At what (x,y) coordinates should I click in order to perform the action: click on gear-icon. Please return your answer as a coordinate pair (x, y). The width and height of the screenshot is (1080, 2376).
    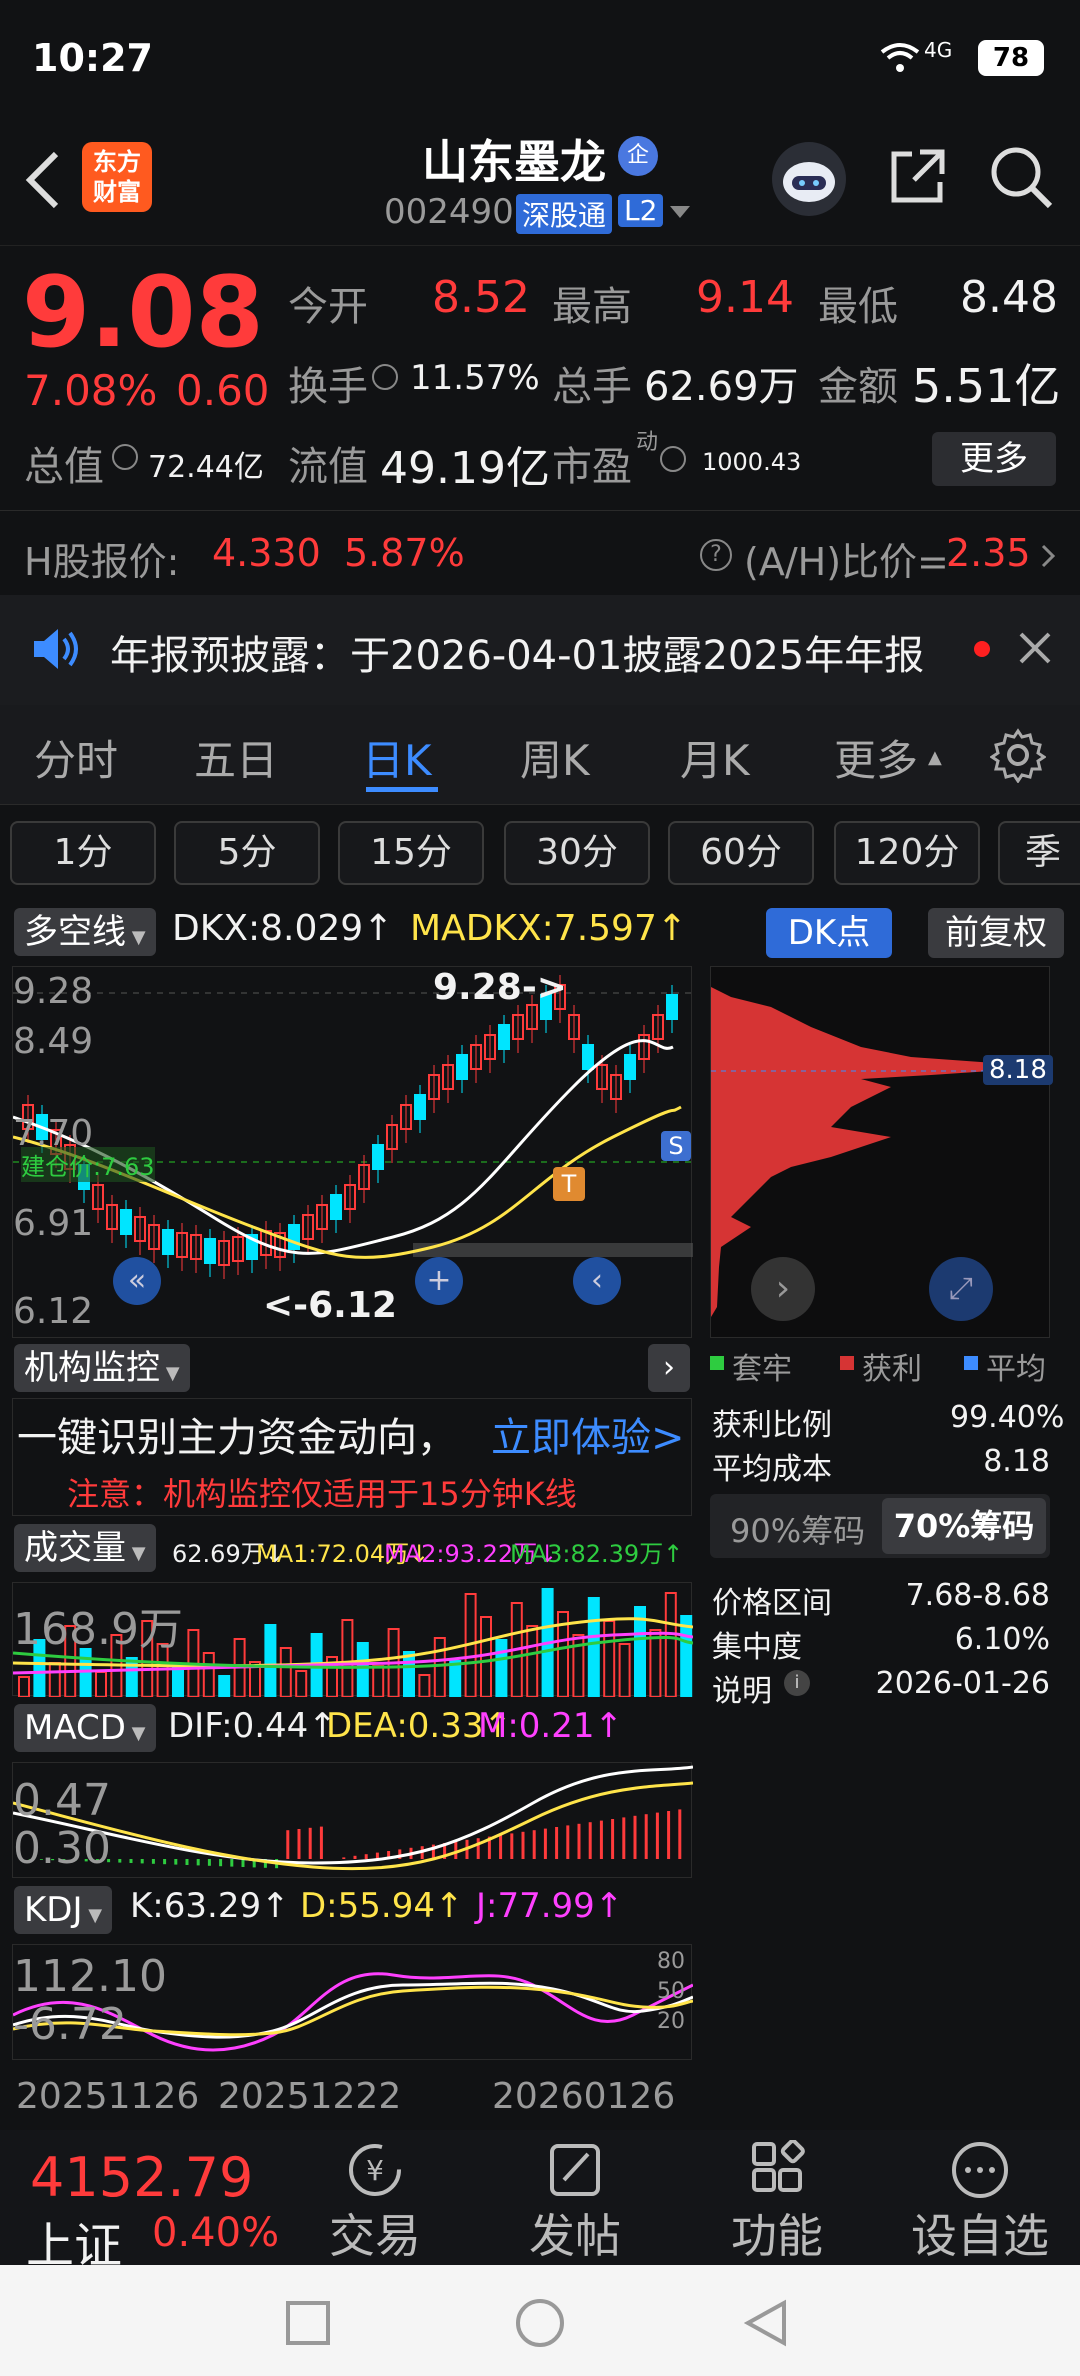
    Looking at the image, I should click on (1018, 755).